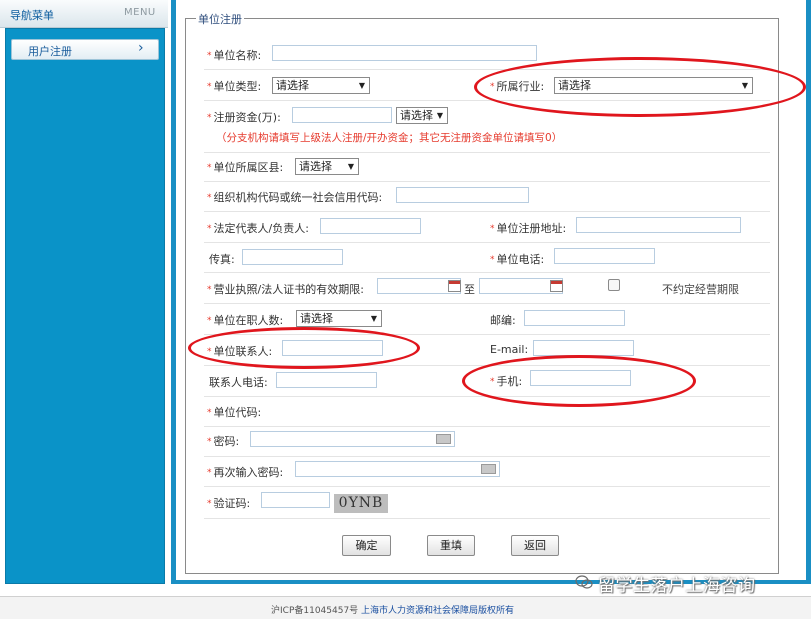 The width and height of the screenshot is (811, 619). Describe the element at coordinates (583, 348) in the screenshot. I see `email-input` at that location.